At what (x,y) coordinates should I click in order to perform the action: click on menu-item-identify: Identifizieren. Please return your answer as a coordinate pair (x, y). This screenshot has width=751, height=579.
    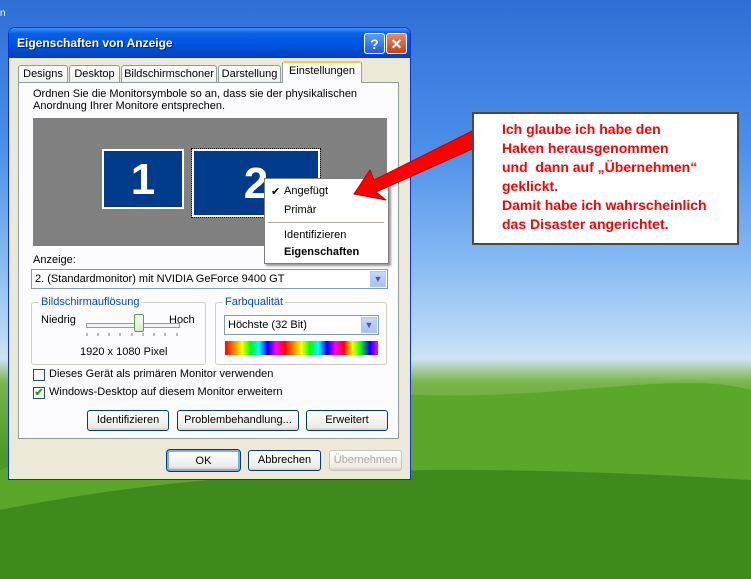
    Looking at the image, I should click on (315, 235).